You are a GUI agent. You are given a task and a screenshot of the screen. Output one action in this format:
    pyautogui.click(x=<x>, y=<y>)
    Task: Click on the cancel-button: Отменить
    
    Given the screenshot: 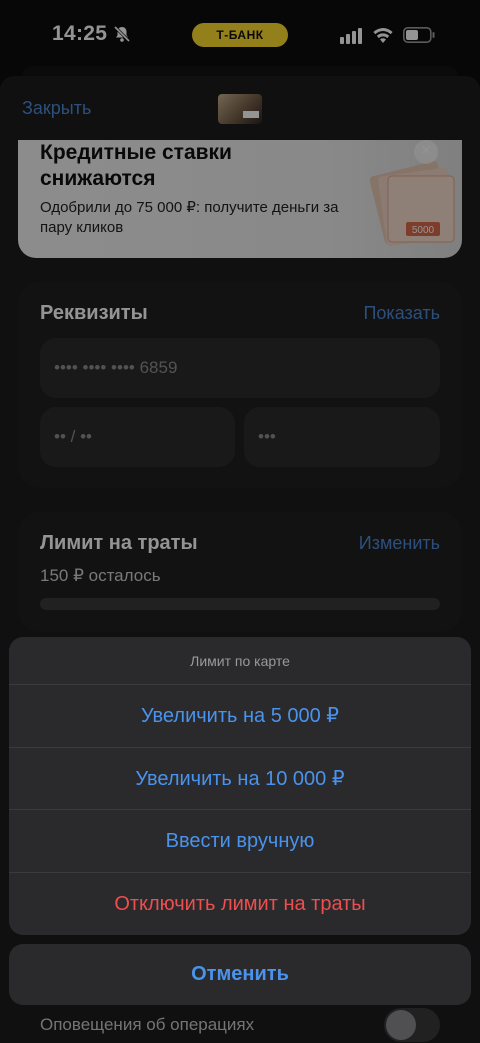 What is the action you would take?
    pyautogui.click(x=240, y=974)
    